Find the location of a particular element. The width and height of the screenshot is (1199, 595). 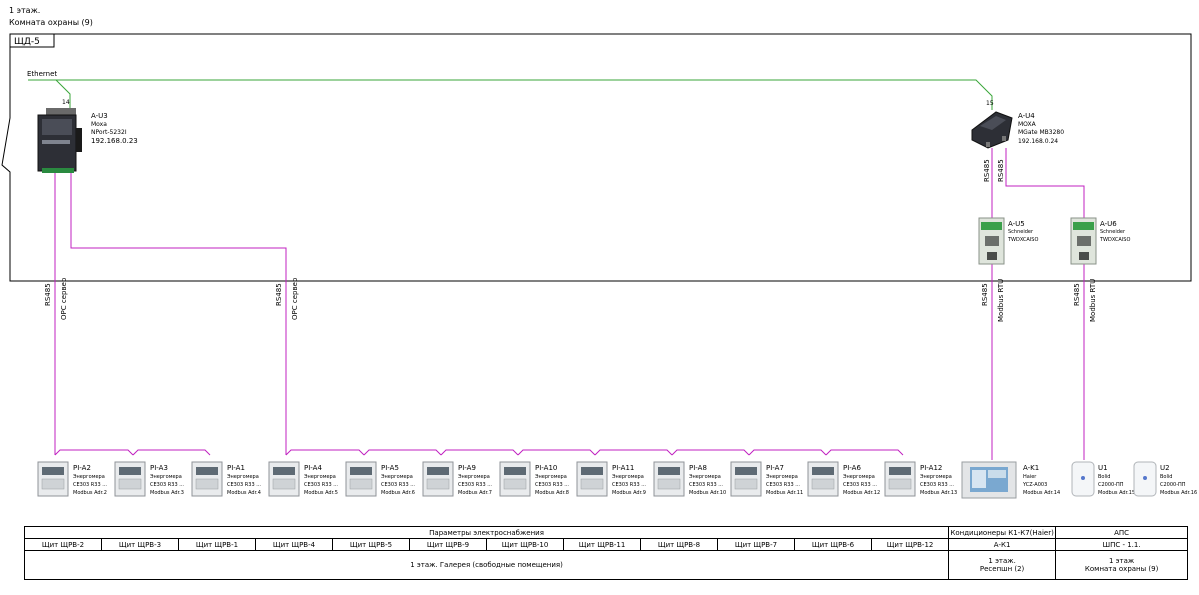

meter-pi-a9: PI-A9 Энергомера CE303 R33 ... Modbus Adr.7 is located at coordinates (457, 479).